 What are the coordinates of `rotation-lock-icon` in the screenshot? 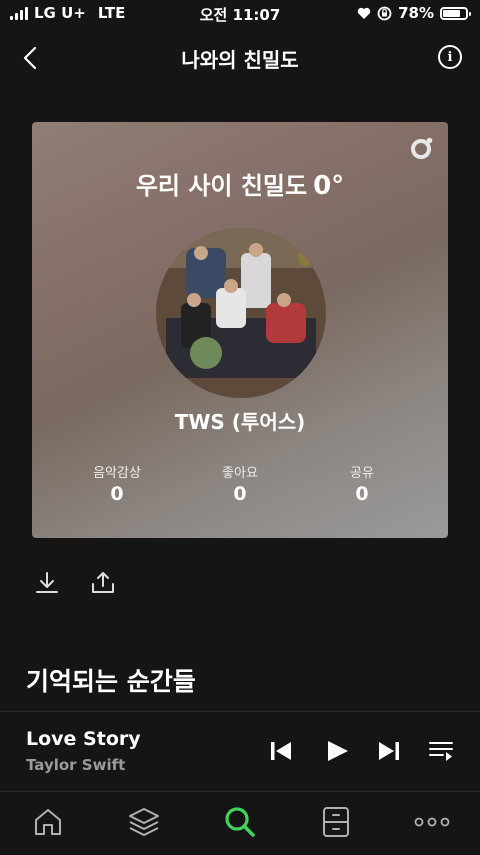 It's located at (384, 13).